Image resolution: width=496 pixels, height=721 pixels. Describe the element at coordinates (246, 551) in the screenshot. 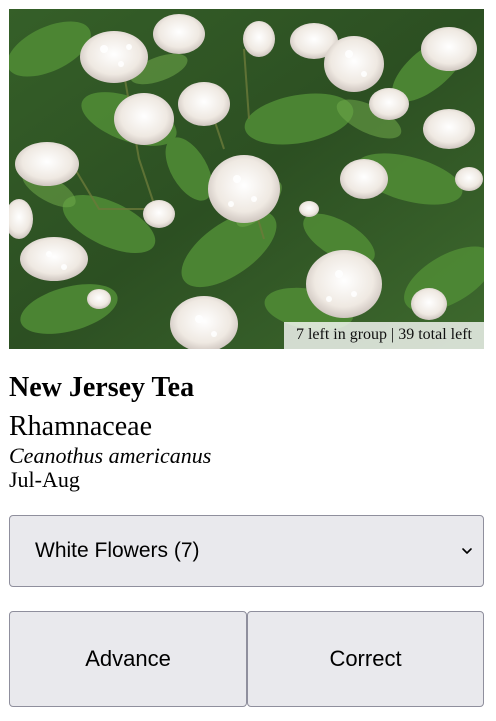

I see `flower-group-select: White Flowers (7)` at that location.